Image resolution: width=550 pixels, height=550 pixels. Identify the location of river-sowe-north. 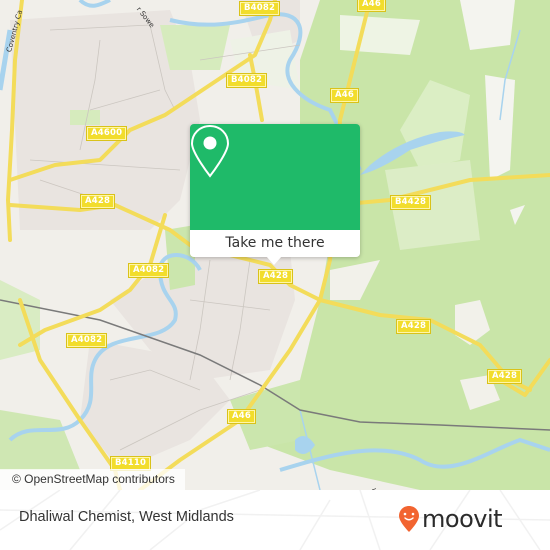
(94, 4).